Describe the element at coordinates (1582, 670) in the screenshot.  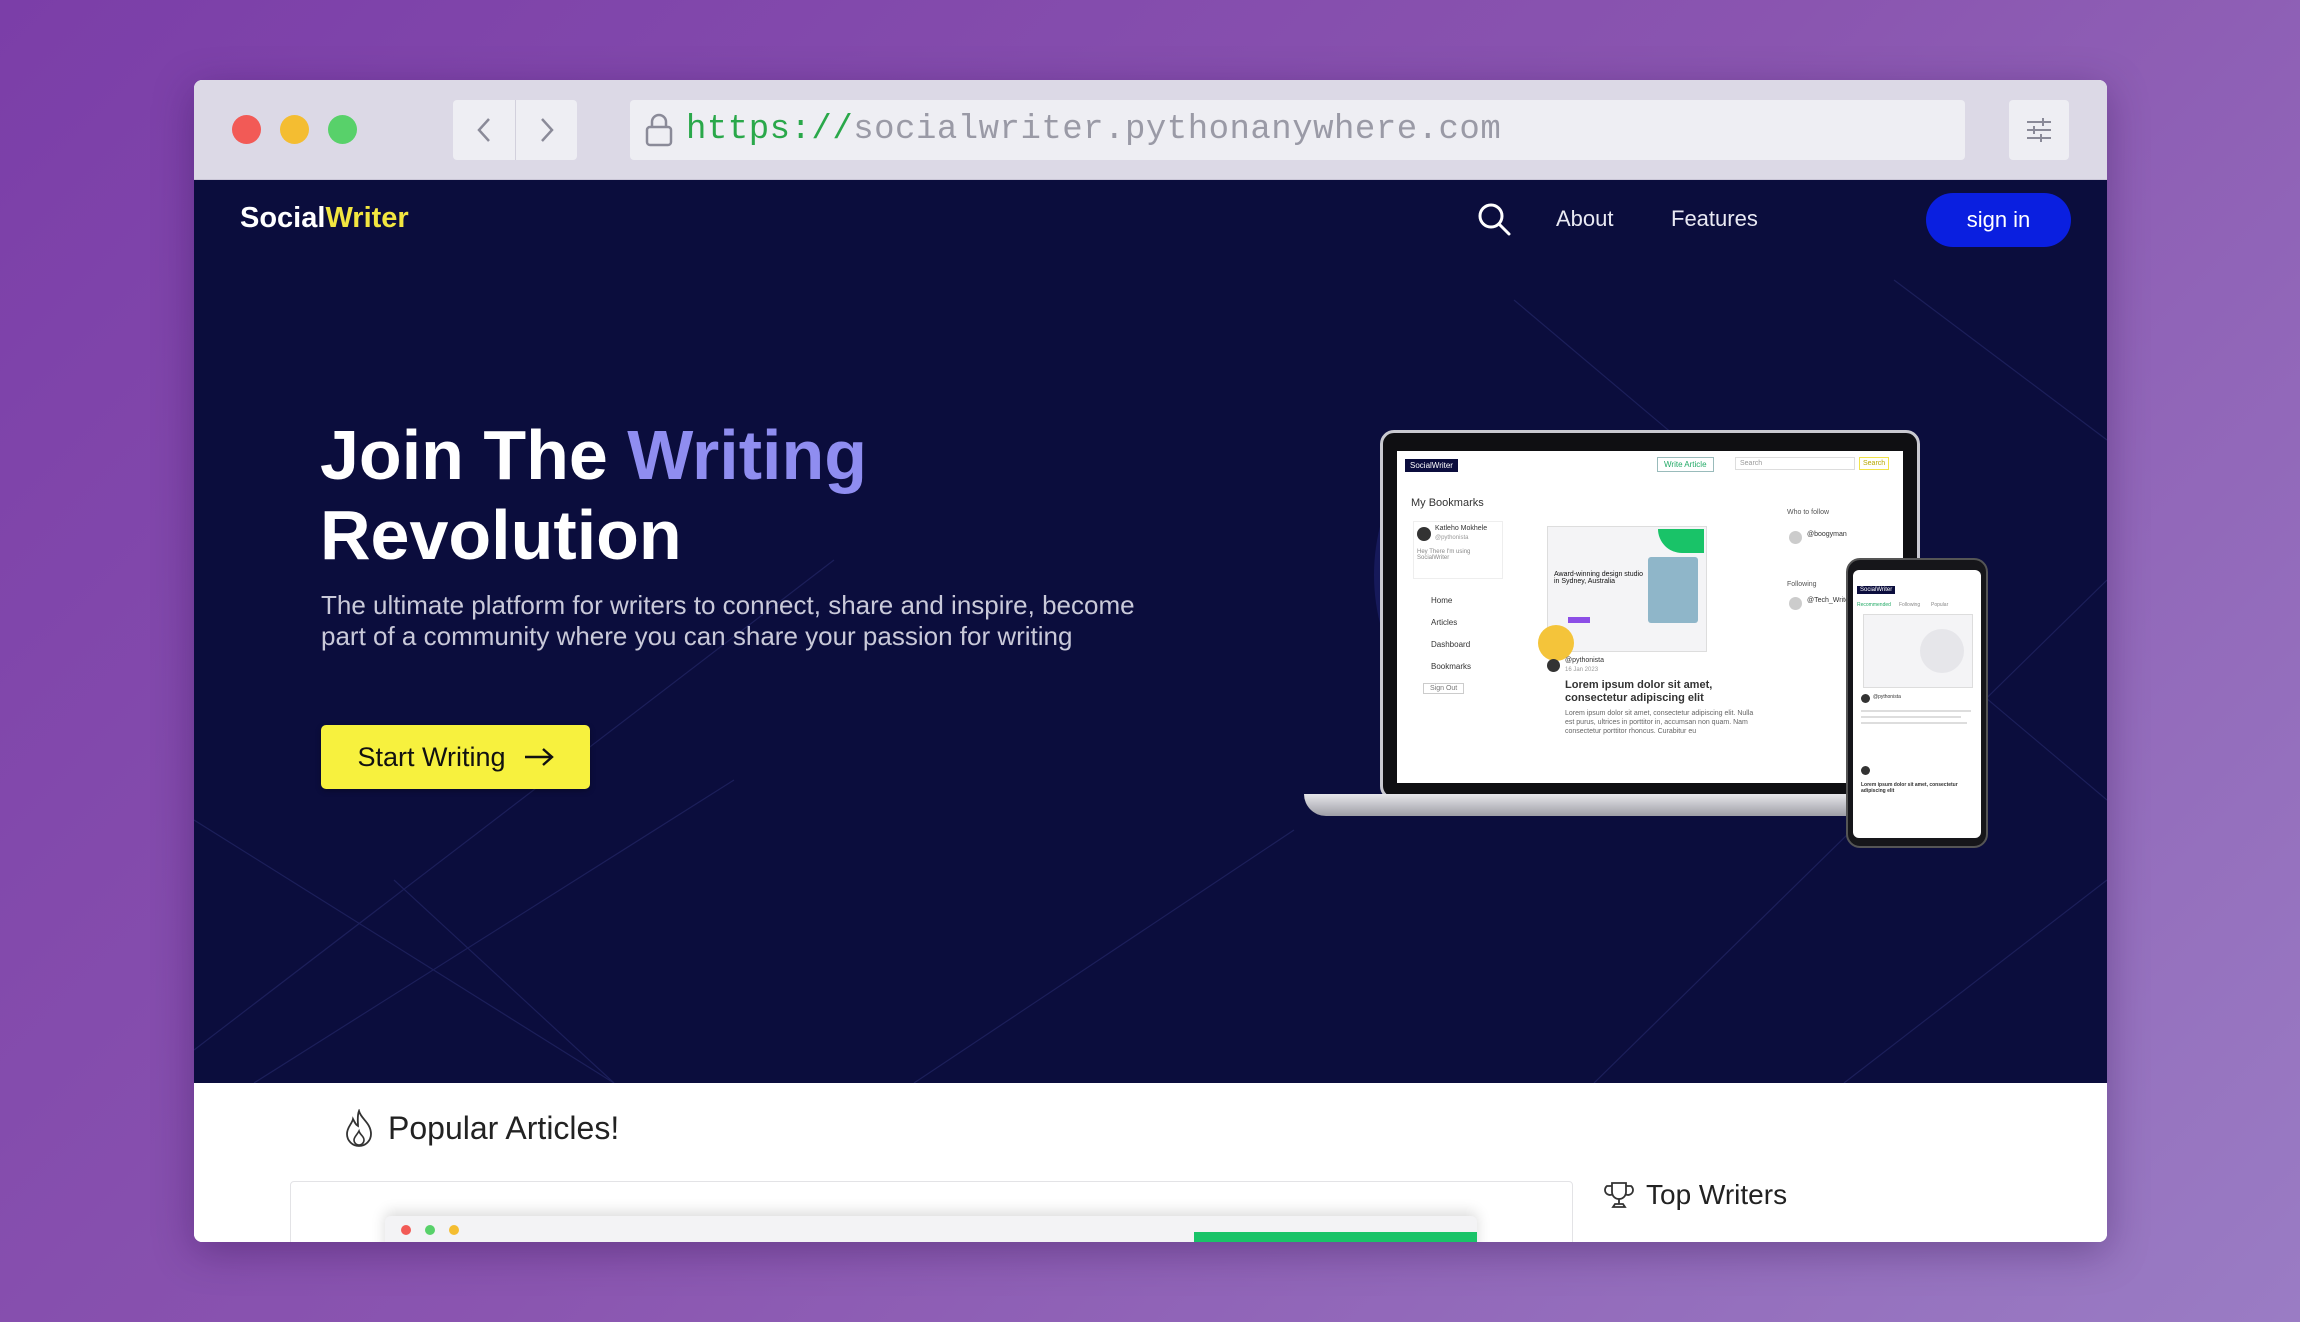
I see `mock-article-date: 16 Jan 2023` at that location.